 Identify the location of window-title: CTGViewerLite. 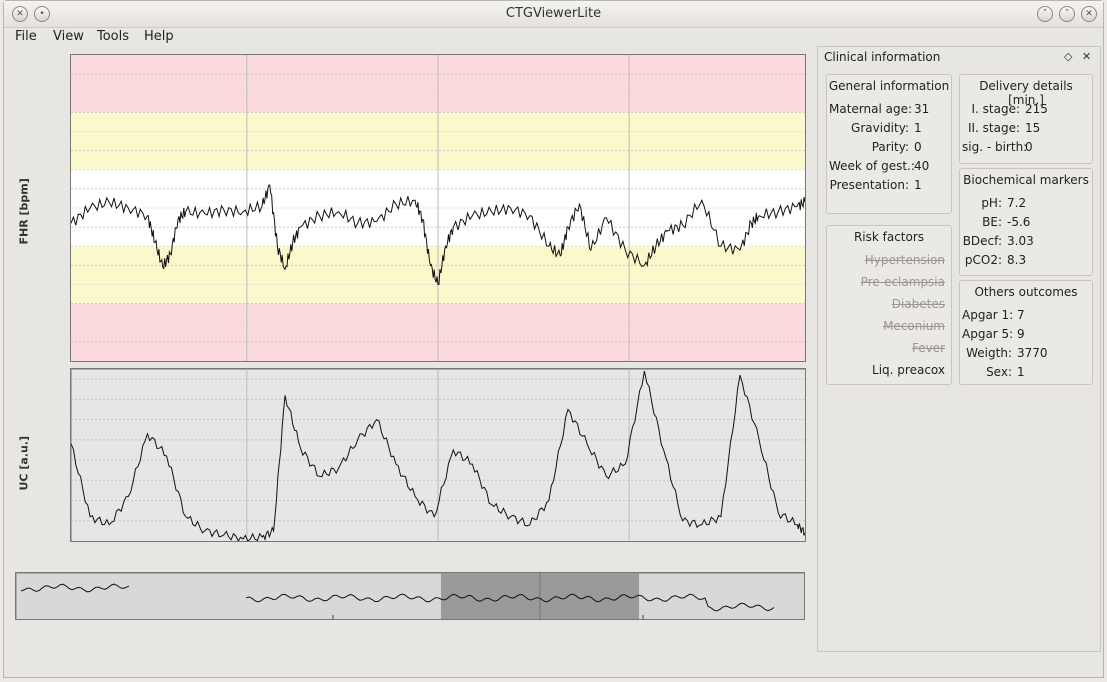
(553, 13).